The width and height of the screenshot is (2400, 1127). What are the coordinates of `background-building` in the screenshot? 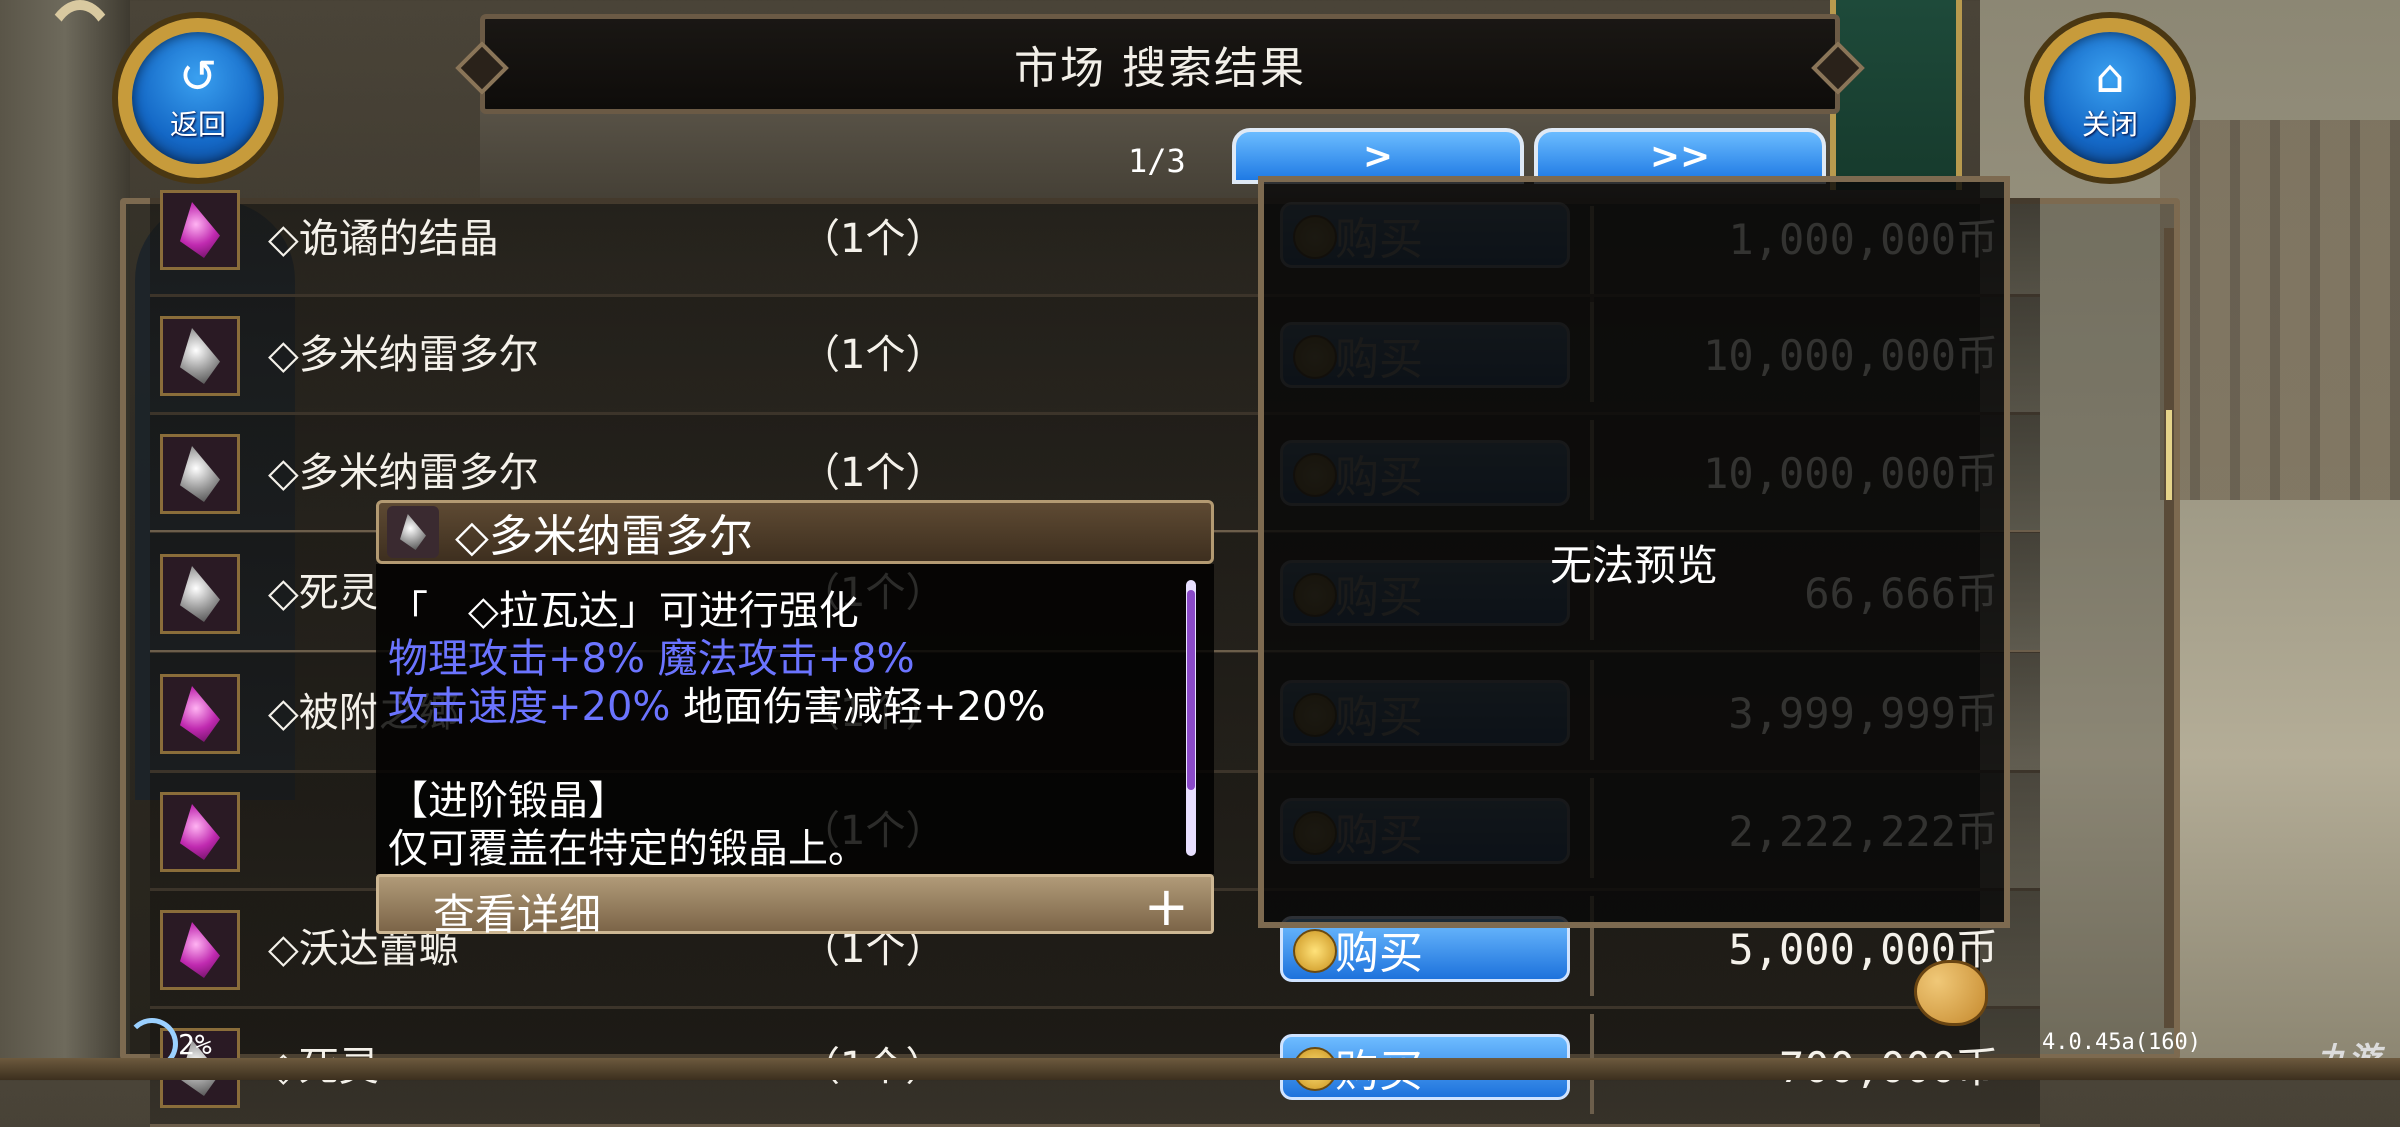 It's located at (2280, 310).